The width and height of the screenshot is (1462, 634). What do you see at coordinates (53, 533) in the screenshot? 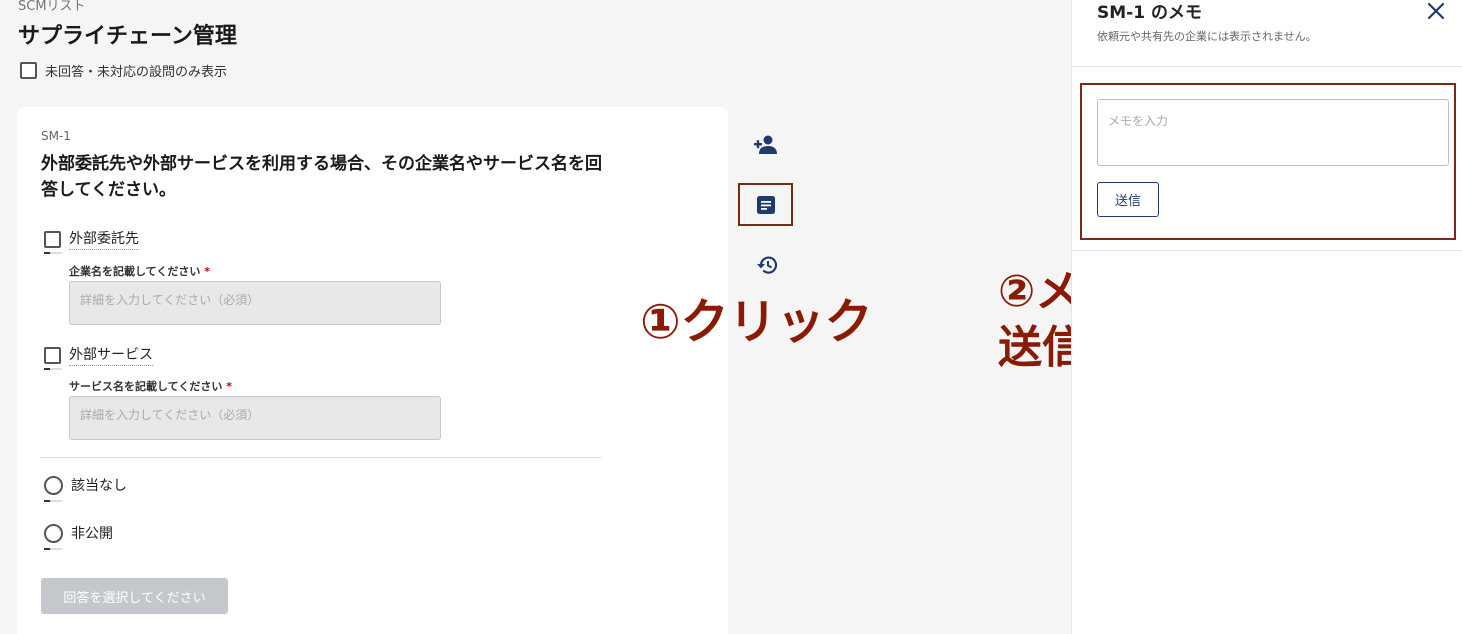
I see `radio-private-button` at bounding box center [53, 533].